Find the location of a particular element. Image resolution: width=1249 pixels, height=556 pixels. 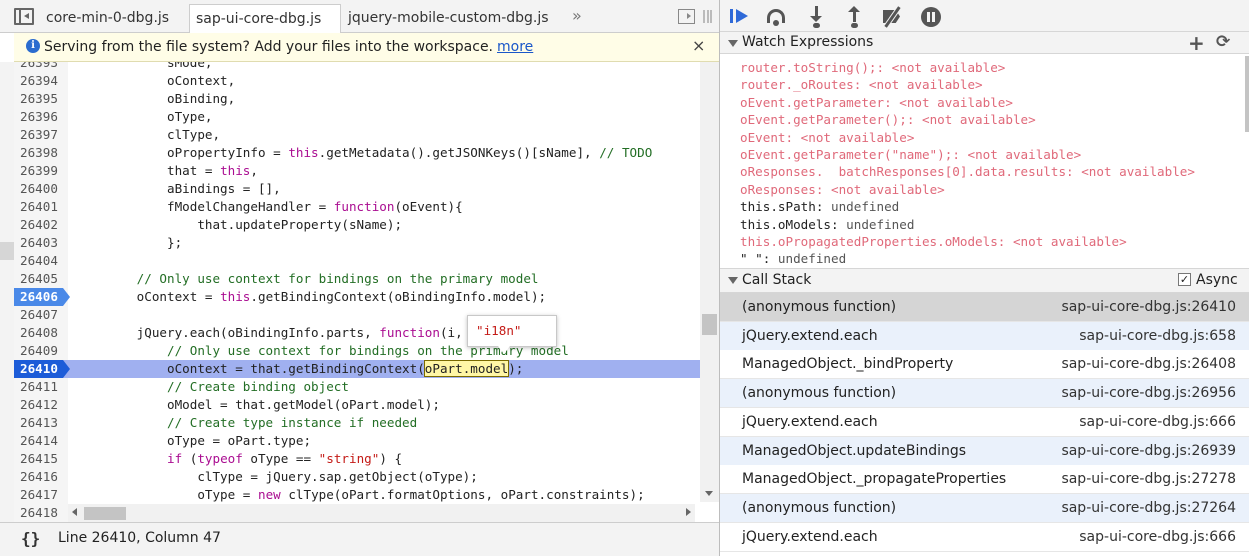

scroll-down-arrow-icon is located at coordinates (709, 493).